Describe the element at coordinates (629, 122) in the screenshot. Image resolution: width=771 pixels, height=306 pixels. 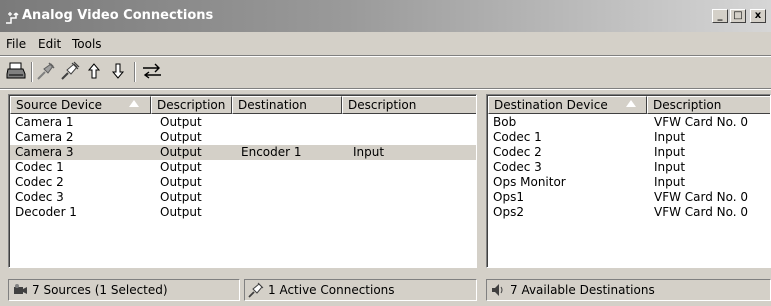
I see `destination-row: Bob VFW Card No. 0` at that location.